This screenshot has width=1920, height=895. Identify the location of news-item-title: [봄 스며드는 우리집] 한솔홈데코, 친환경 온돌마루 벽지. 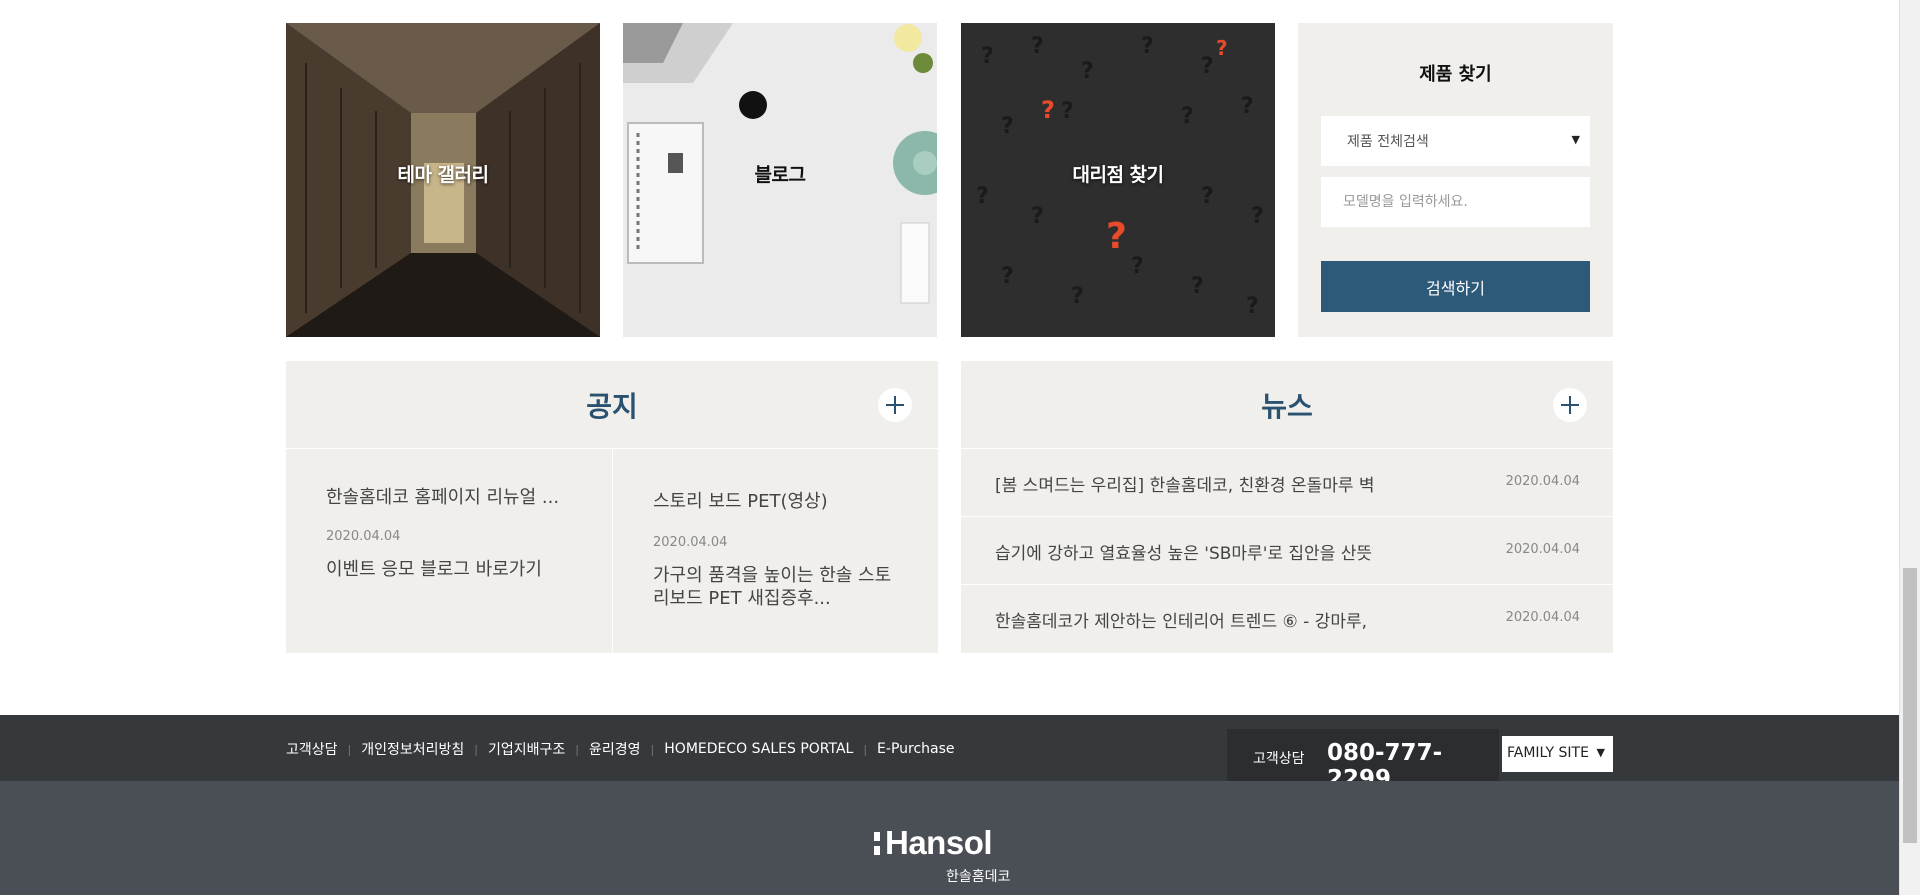
(1184, 483).